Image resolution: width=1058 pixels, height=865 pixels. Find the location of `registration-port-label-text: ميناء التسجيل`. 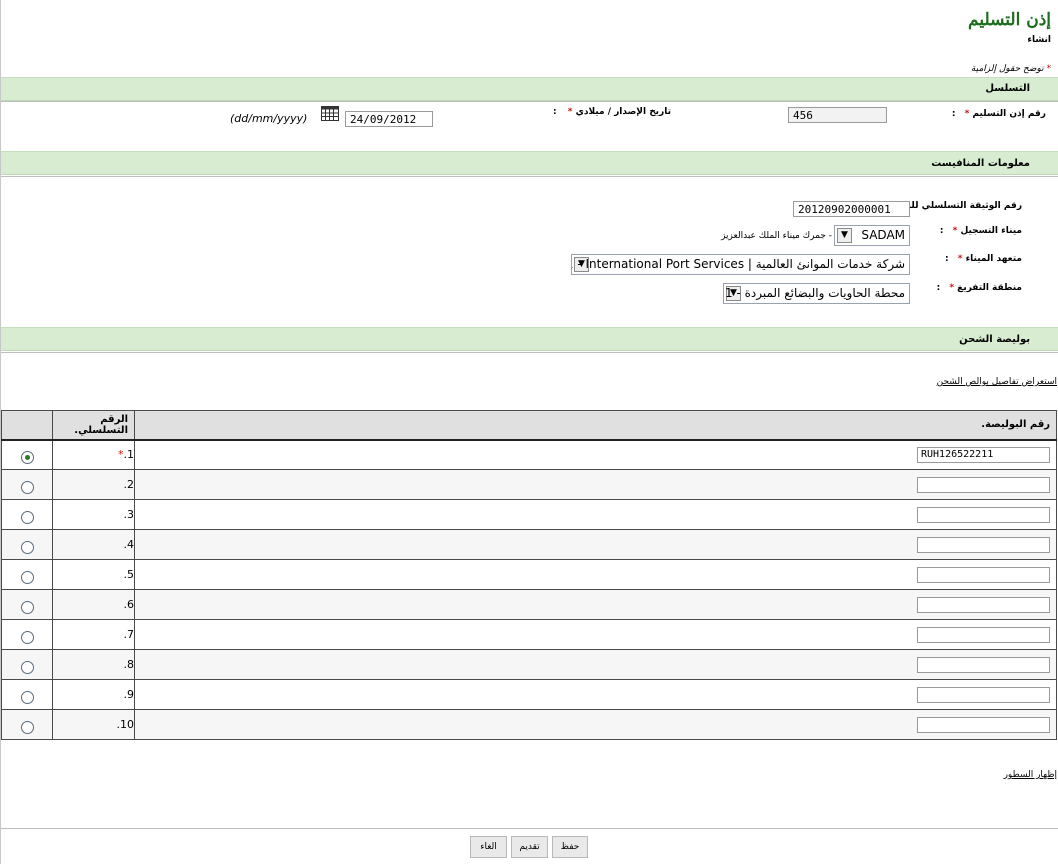

registration-port-label-text: ميناء التسجيل is located at coordinates (991, 231).